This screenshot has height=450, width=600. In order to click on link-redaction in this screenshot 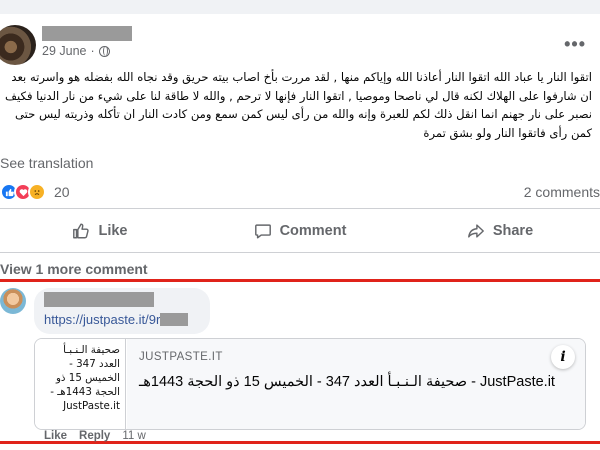, I will do `click(174, 319)`.